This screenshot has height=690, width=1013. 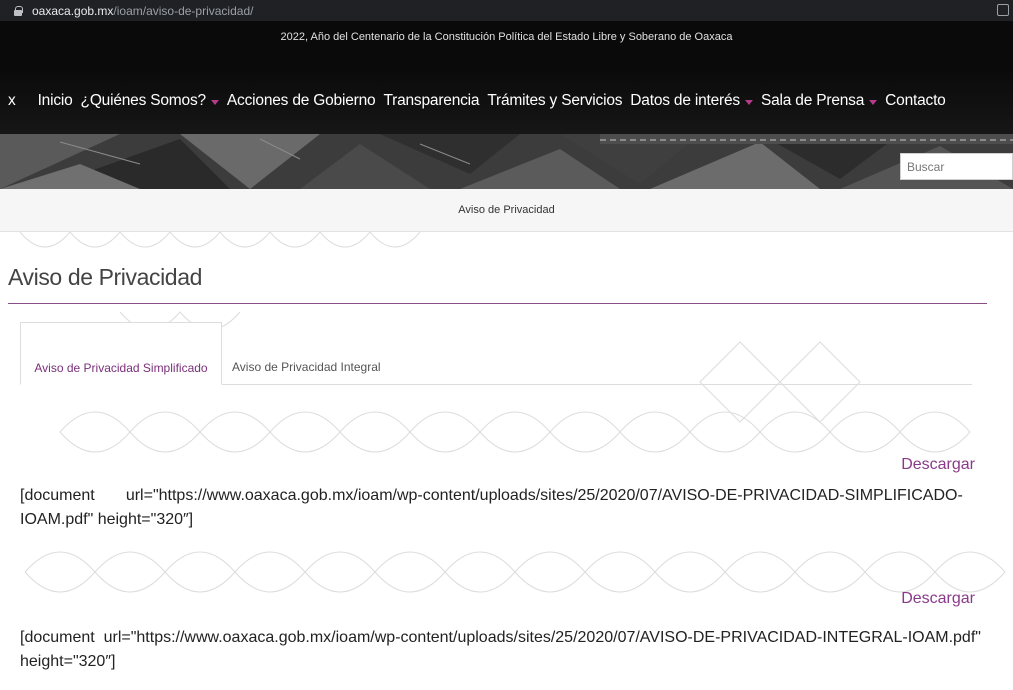 What do you see at coordinates (107, 519) in the screenshot?
I see `shortcode-line: IOAM.pdf" height="320″]` at bounding box center [107, 519].